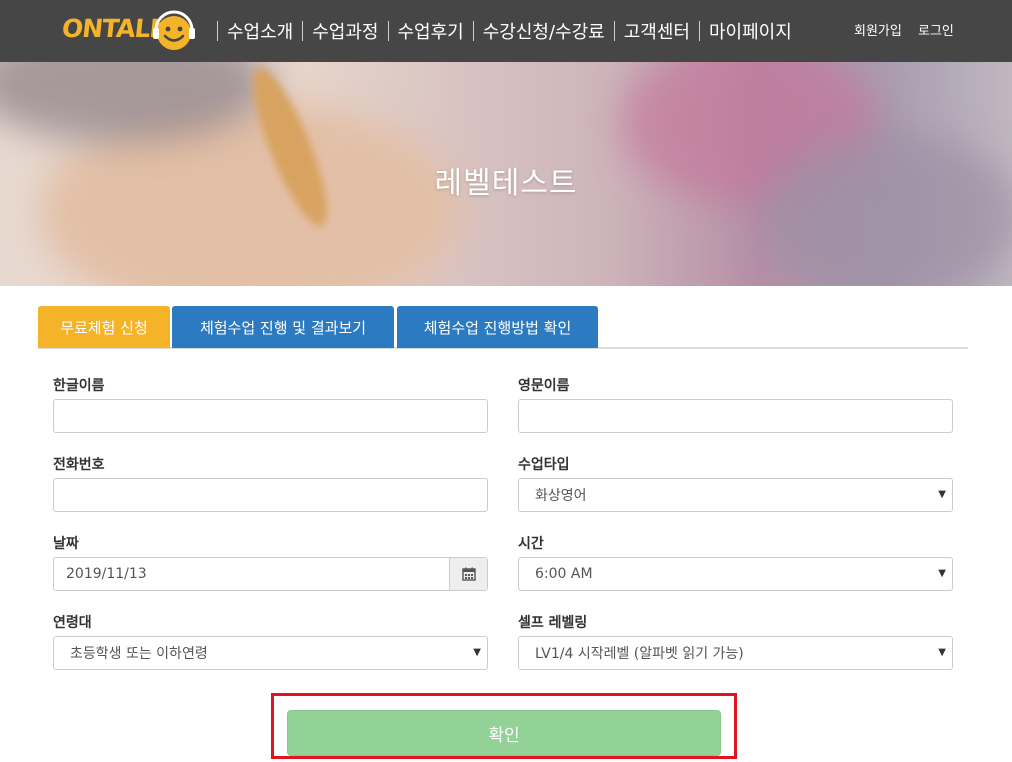  What do you see at coordinates (561, 496) in the screenshot?
I see `class-type-value: 화상영어` at bounding box center [561, 496].